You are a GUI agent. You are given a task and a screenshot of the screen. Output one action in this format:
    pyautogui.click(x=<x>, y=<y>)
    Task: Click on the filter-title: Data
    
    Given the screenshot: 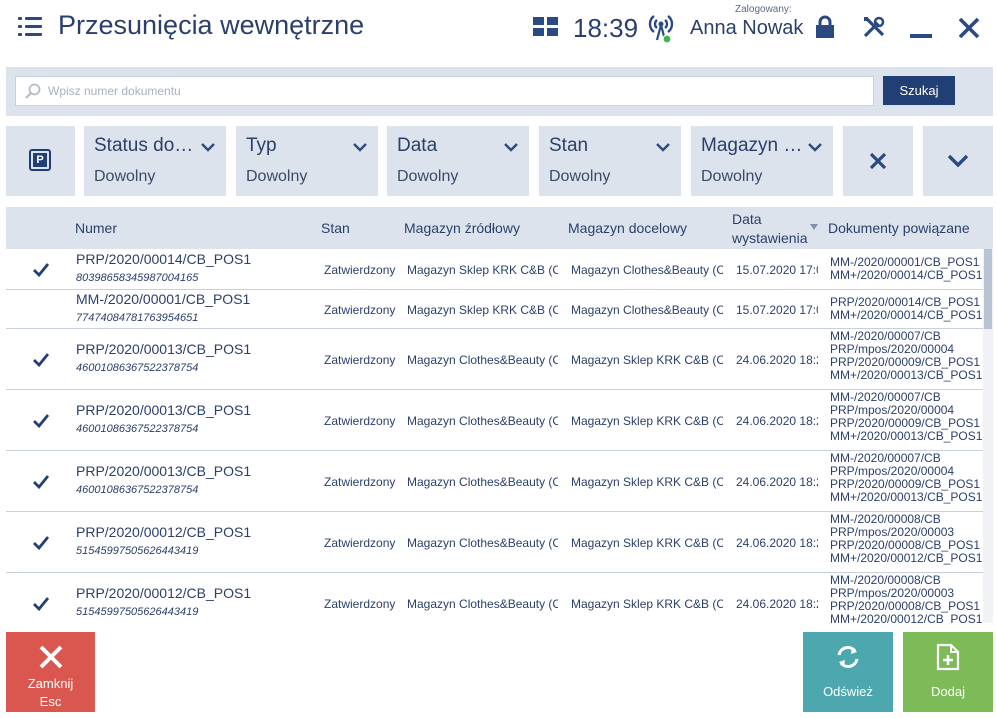 What is the action you would take?
    pyautogui.click(x=417, y=145)
    